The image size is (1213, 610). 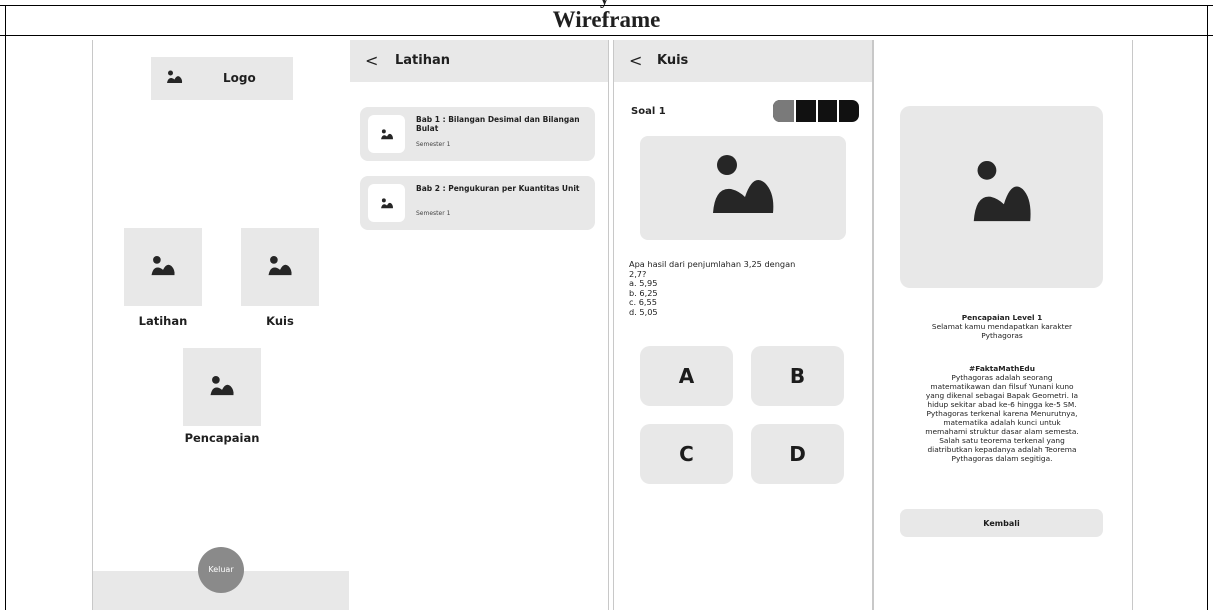 I want to click on achievement-image, so click(x=1001, y=197).